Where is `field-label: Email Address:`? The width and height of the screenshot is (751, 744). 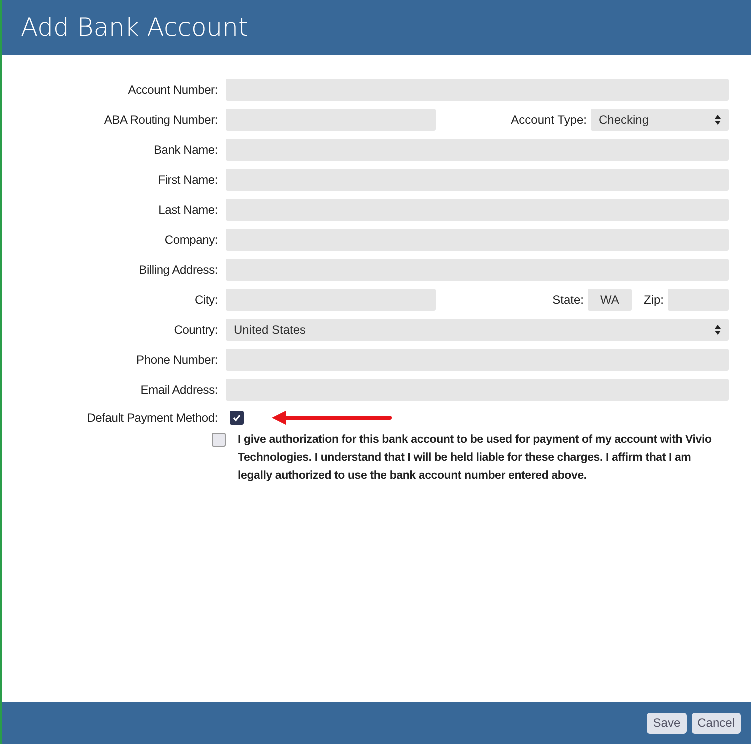 field-label: Email Address: is located at coordinates (179, 390).